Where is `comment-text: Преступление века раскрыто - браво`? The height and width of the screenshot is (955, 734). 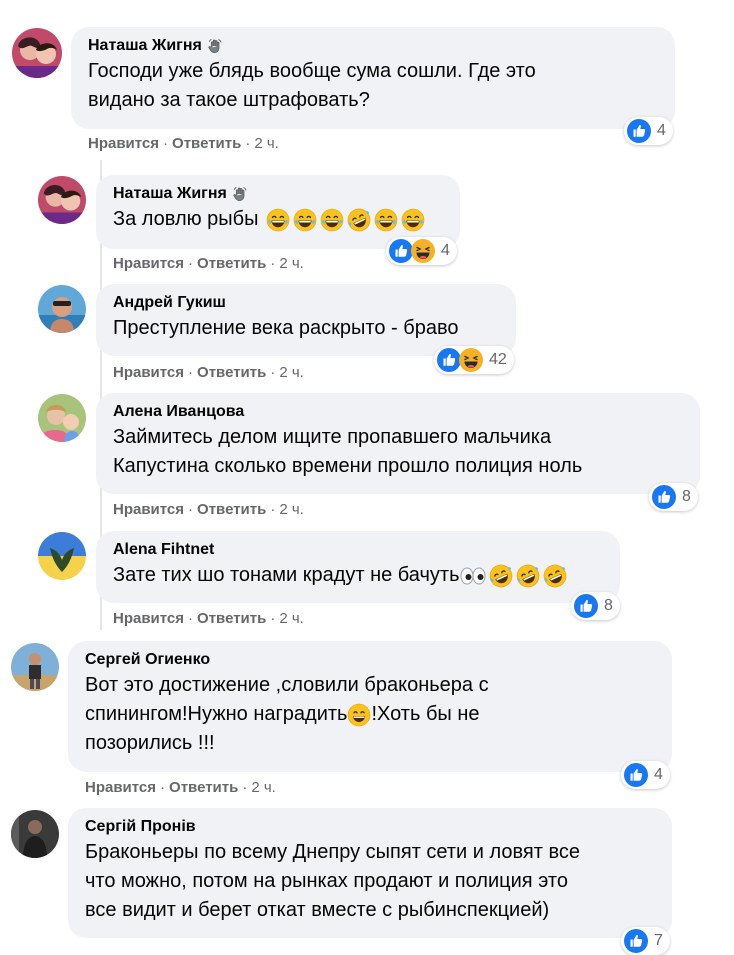 comment-text: Преступление века раскрыто - браво is located at coordinates (286, 328).